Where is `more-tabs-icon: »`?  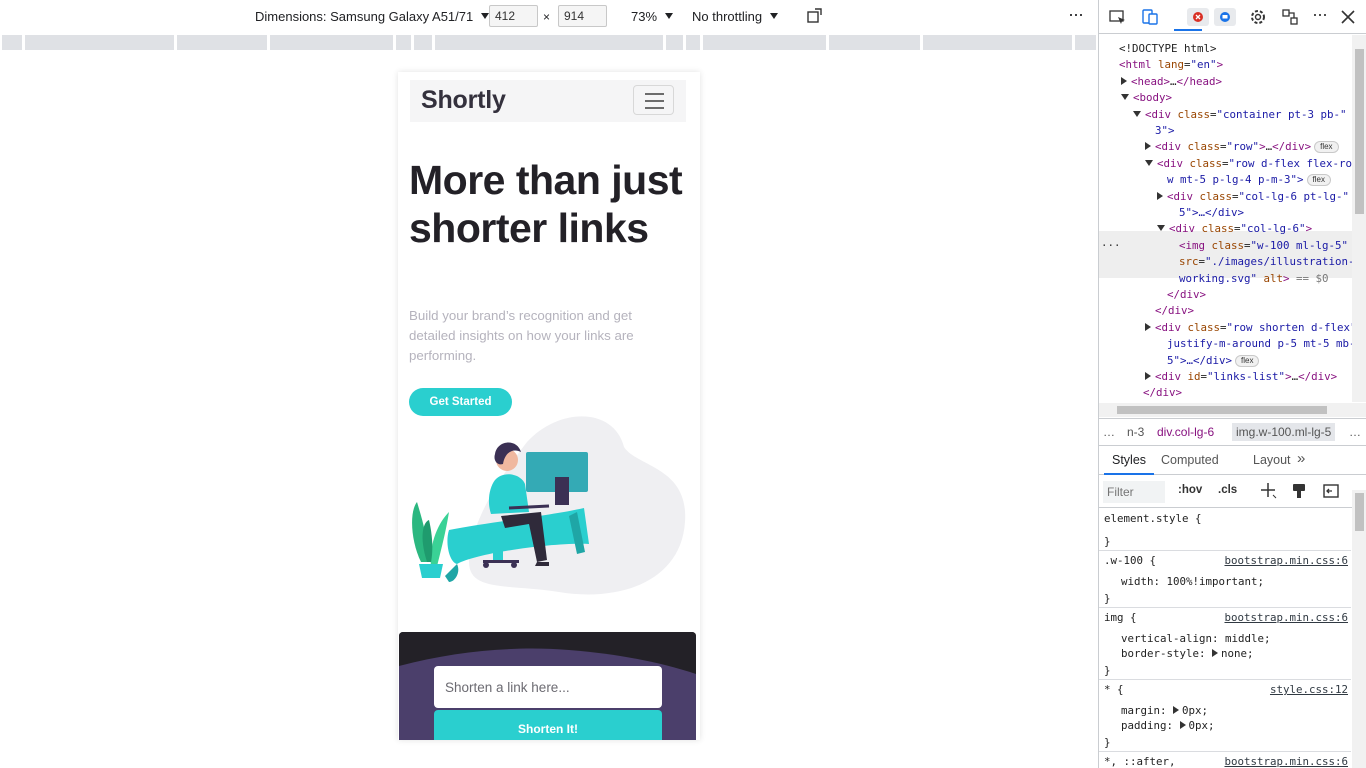 more-tabs-icon: » is located at coordinates (1301, 458).